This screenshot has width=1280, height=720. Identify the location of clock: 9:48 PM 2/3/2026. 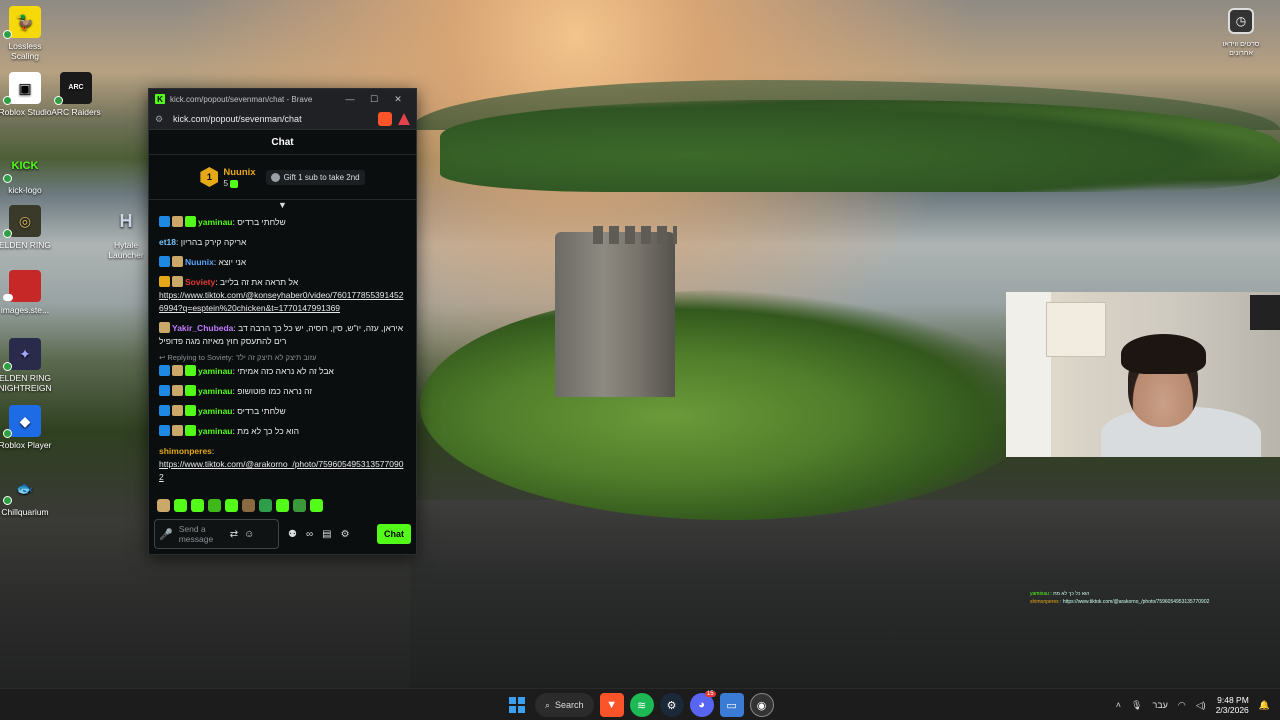
(1232, 705).